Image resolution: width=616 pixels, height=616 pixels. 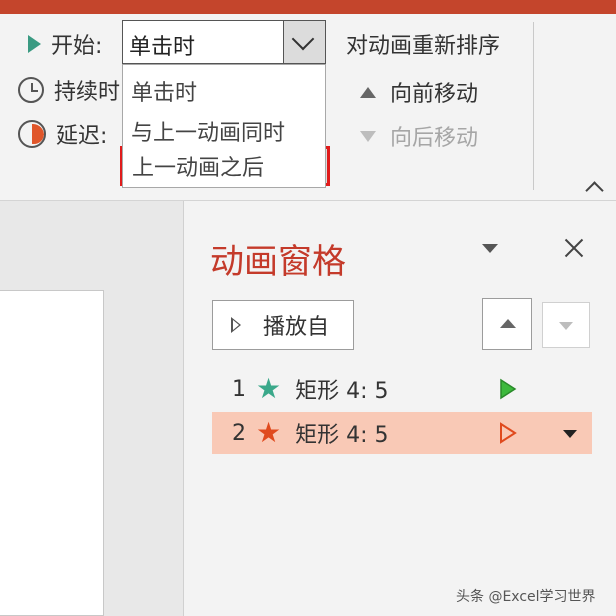 I want to click on dropdown-option-on-click: 单击时, so click(x=164, y=91).